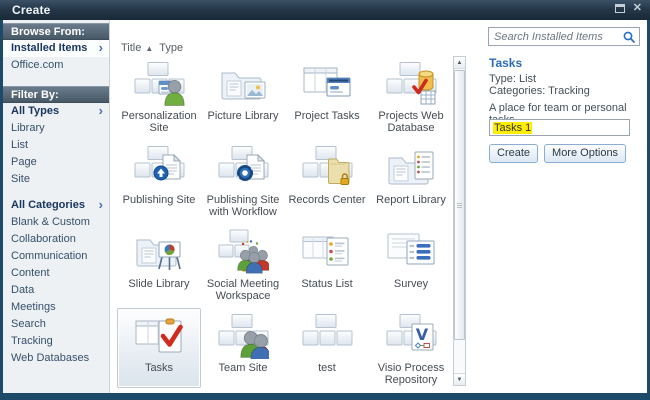 This screenshot has height=400, width=650. What do you see at coordinates (327, 82) in the screenshot?
I see `project-tasks-icon` at bounding box center [327, 82].